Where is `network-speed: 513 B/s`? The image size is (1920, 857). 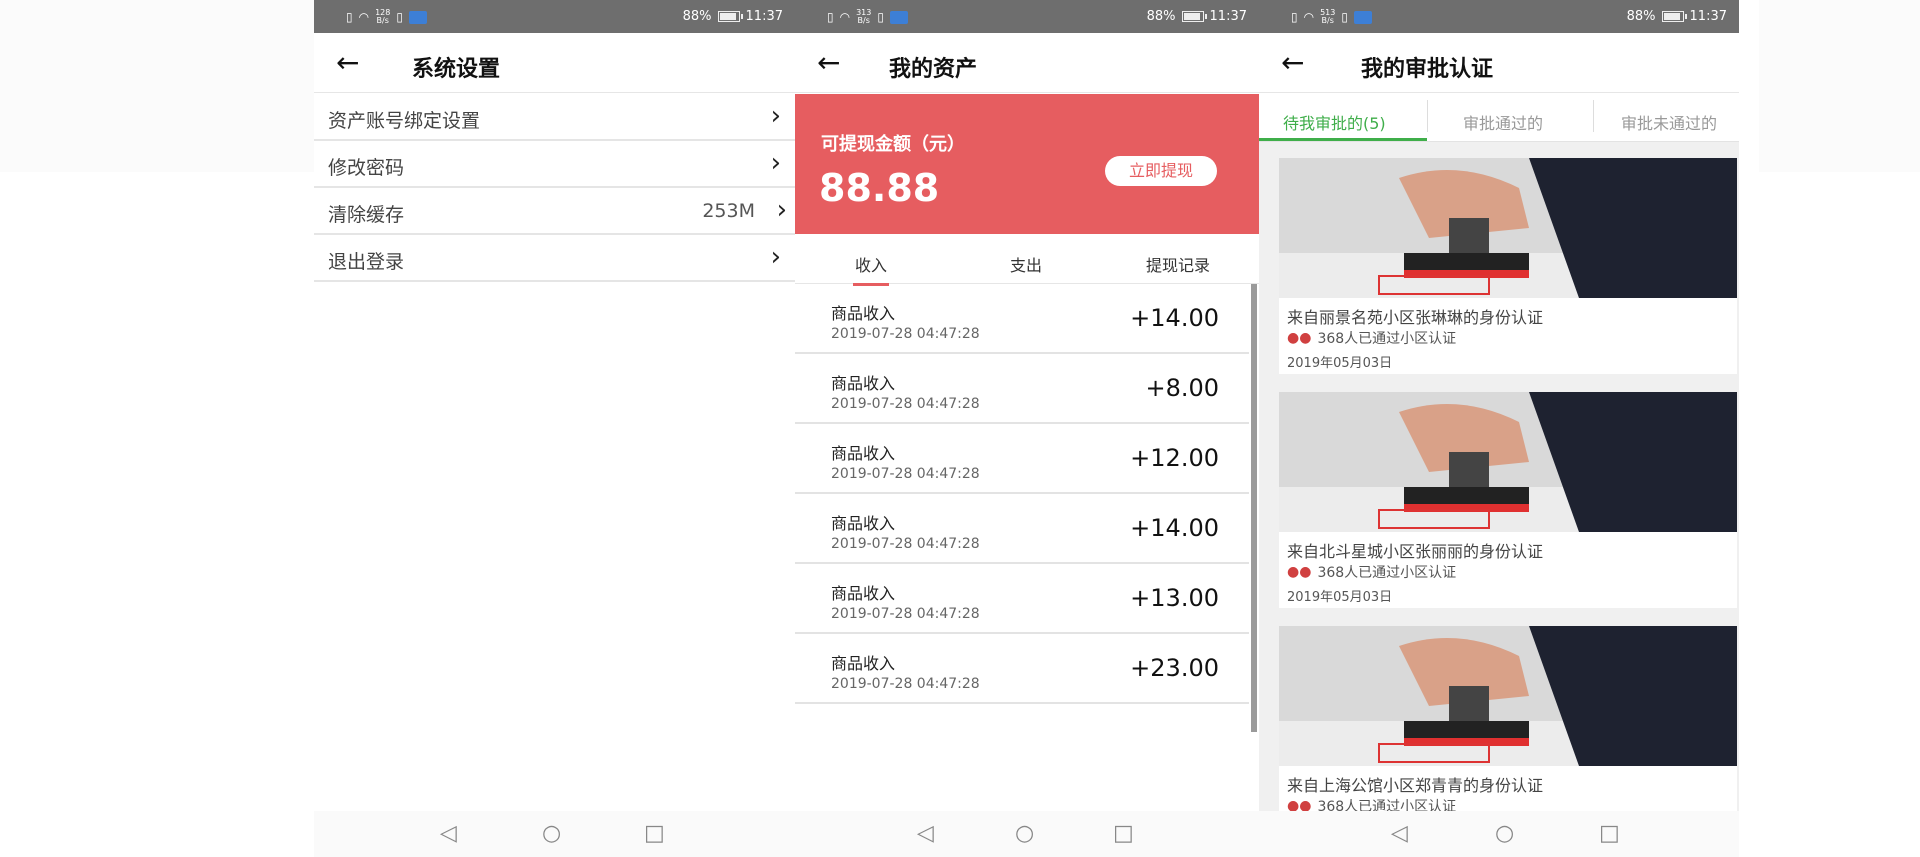 network-speed: 513 B/s is located at coordinates (1327, 17).